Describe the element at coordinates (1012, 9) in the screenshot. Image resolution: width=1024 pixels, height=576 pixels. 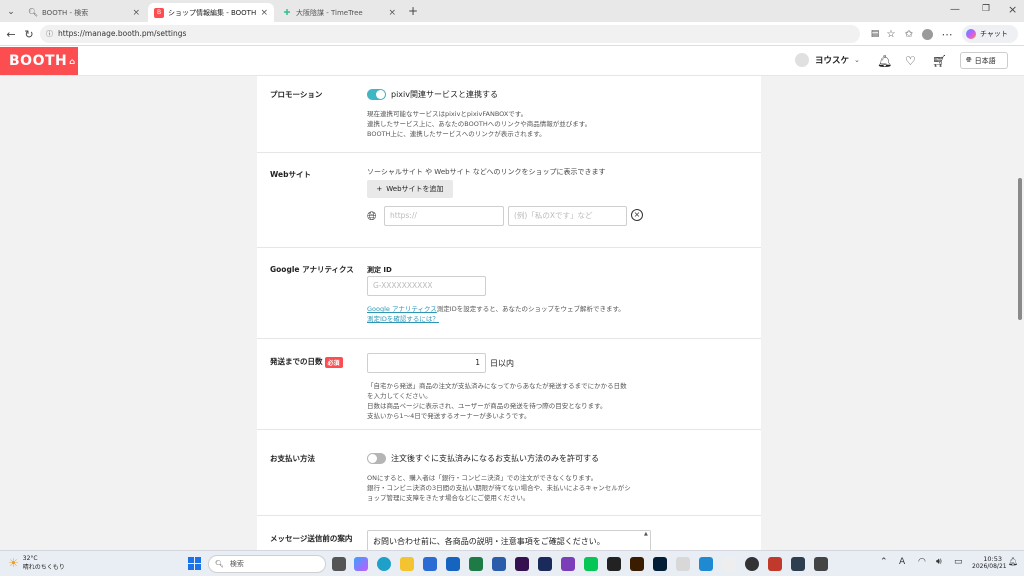
I see `window-close-icon: ×` at that location.